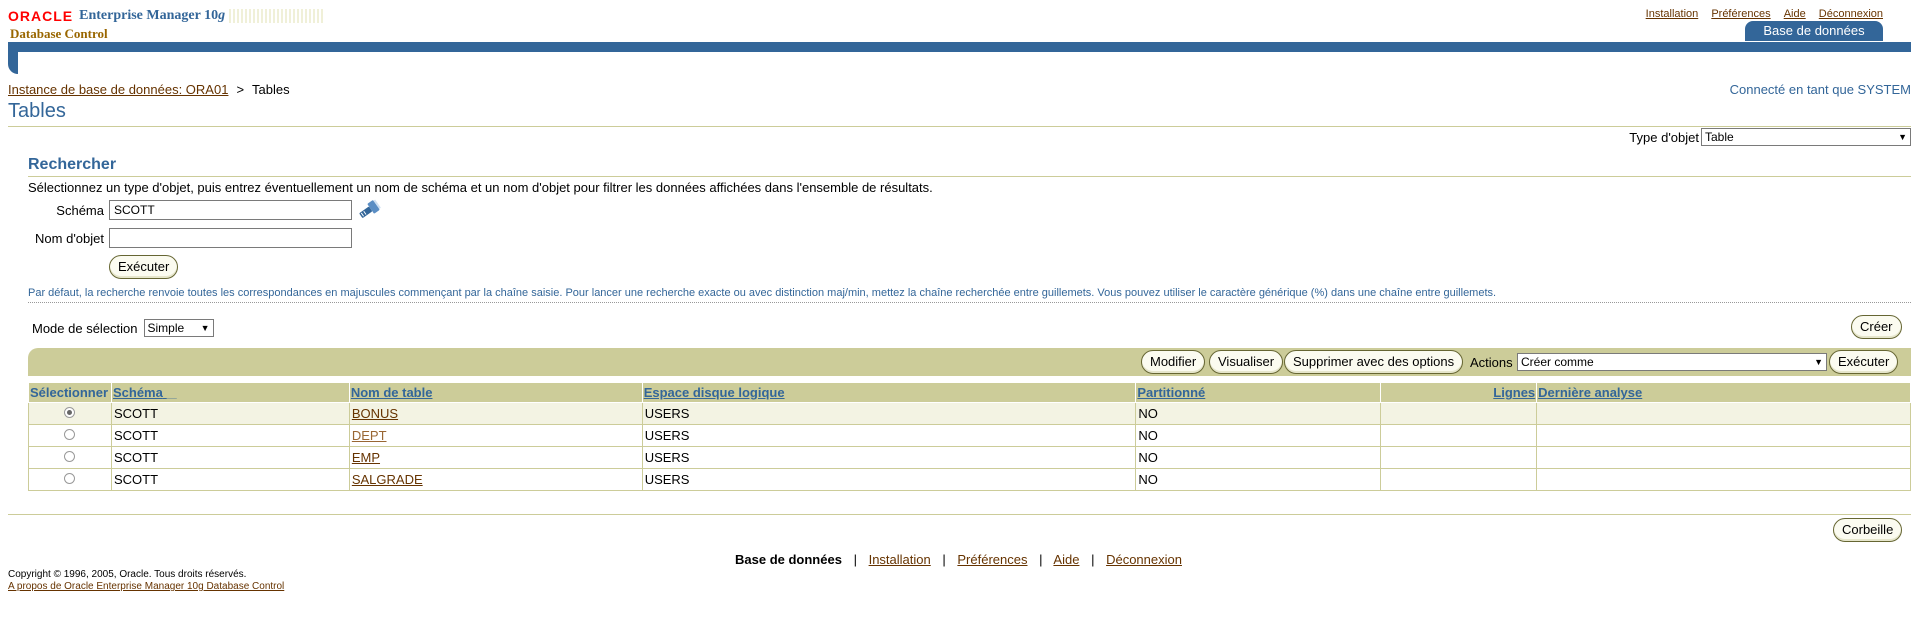 The image size is (1917, 617). Describe the element at coordinates (80, 210) in the screenshot. I see `schema-label: Schéma` at that location.